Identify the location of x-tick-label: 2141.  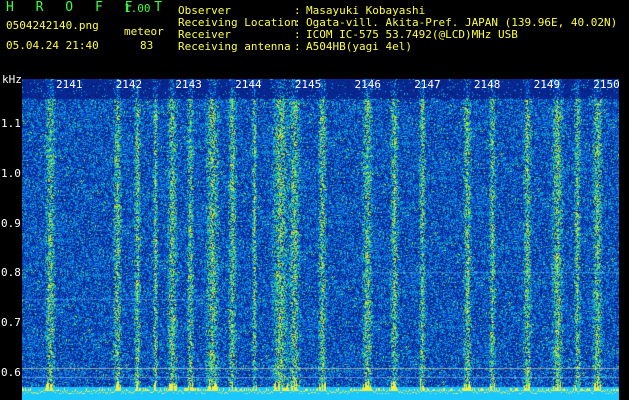
(69, 84).